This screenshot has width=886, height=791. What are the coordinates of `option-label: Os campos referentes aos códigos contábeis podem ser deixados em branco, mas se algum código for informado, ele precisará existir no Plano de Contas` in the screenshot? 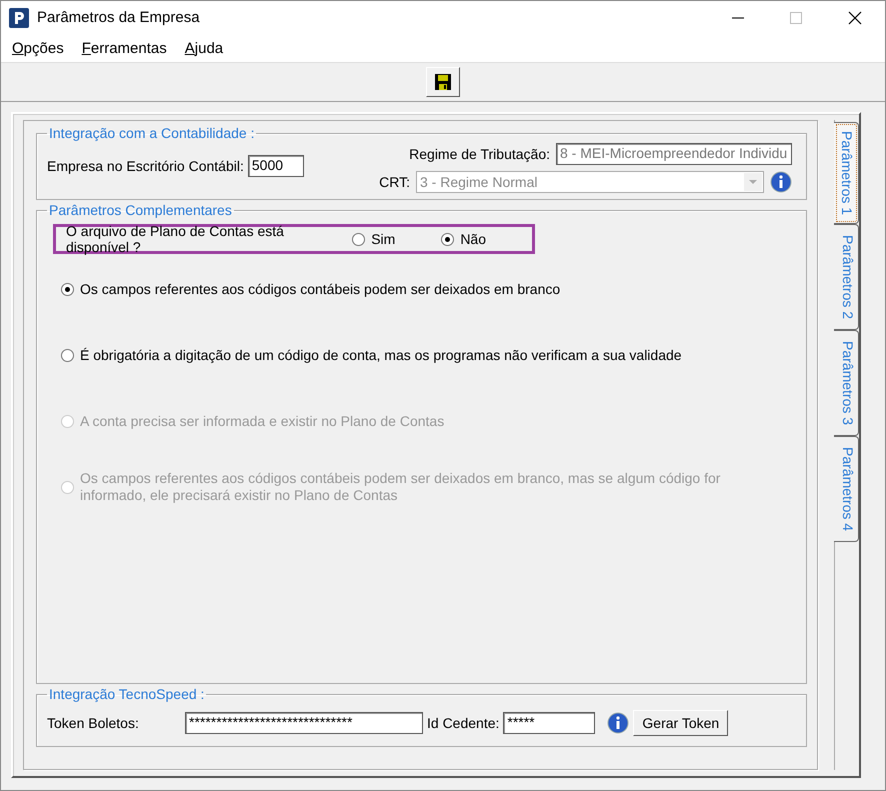 It's located at (400, 487).